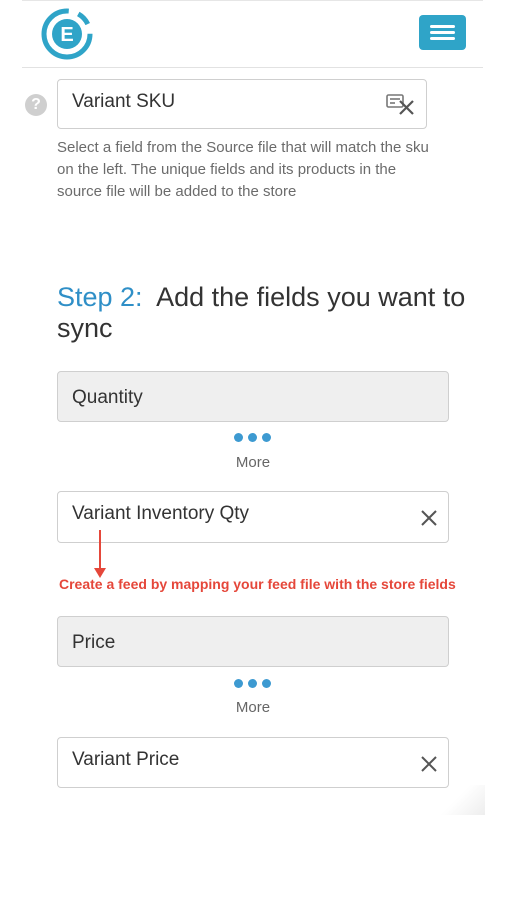 This screenshot has height=900, width=506. I want to click on store-field-label: Quantity, so click(107, 397).